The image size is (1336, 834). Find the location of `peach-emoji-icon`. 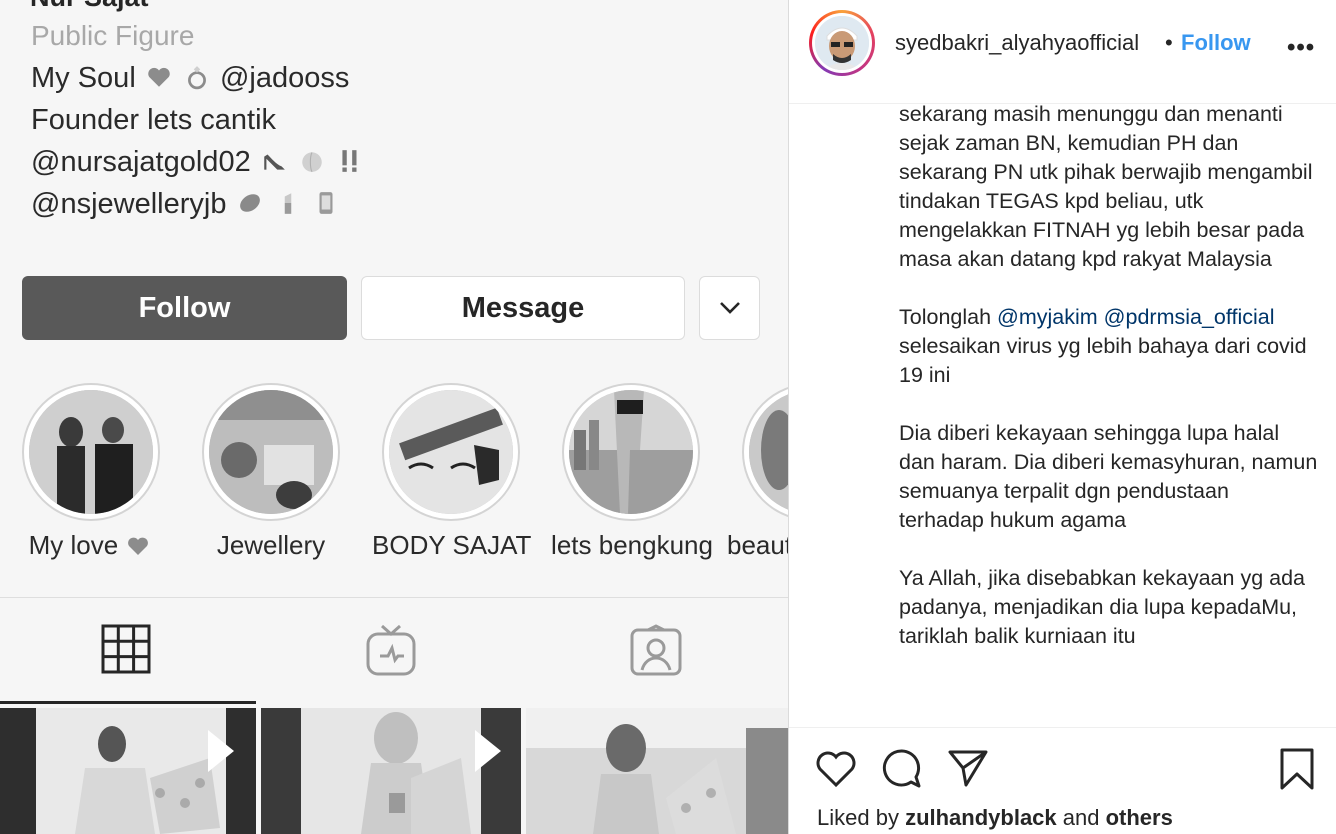

peach-emoji-icon is located at coordinates (312, 162).